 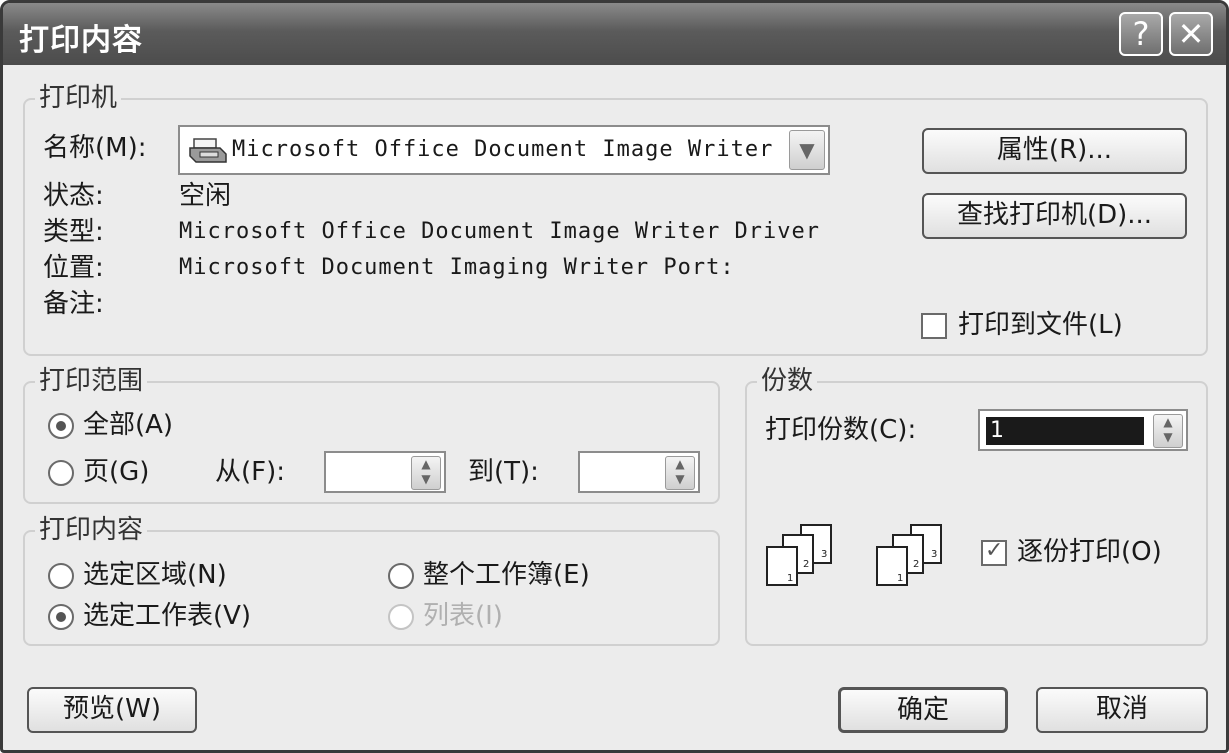 I want to click on status-label: 状态:, so click(x=73, y=196).